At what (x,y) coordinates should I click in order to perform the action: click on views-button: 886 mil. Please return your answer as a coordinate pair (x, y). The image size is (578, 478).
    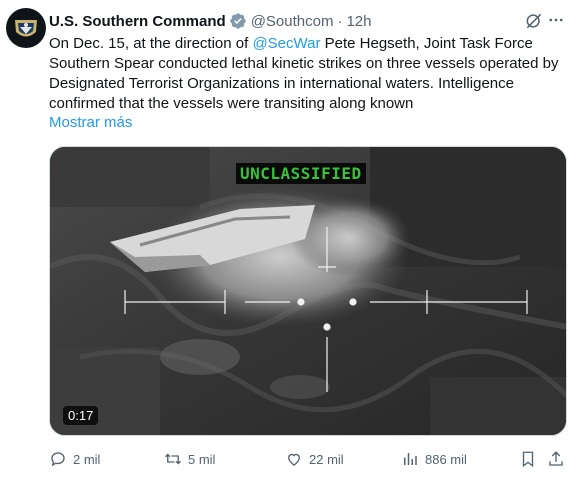
    Looking at the image, I should click on (434, 459).